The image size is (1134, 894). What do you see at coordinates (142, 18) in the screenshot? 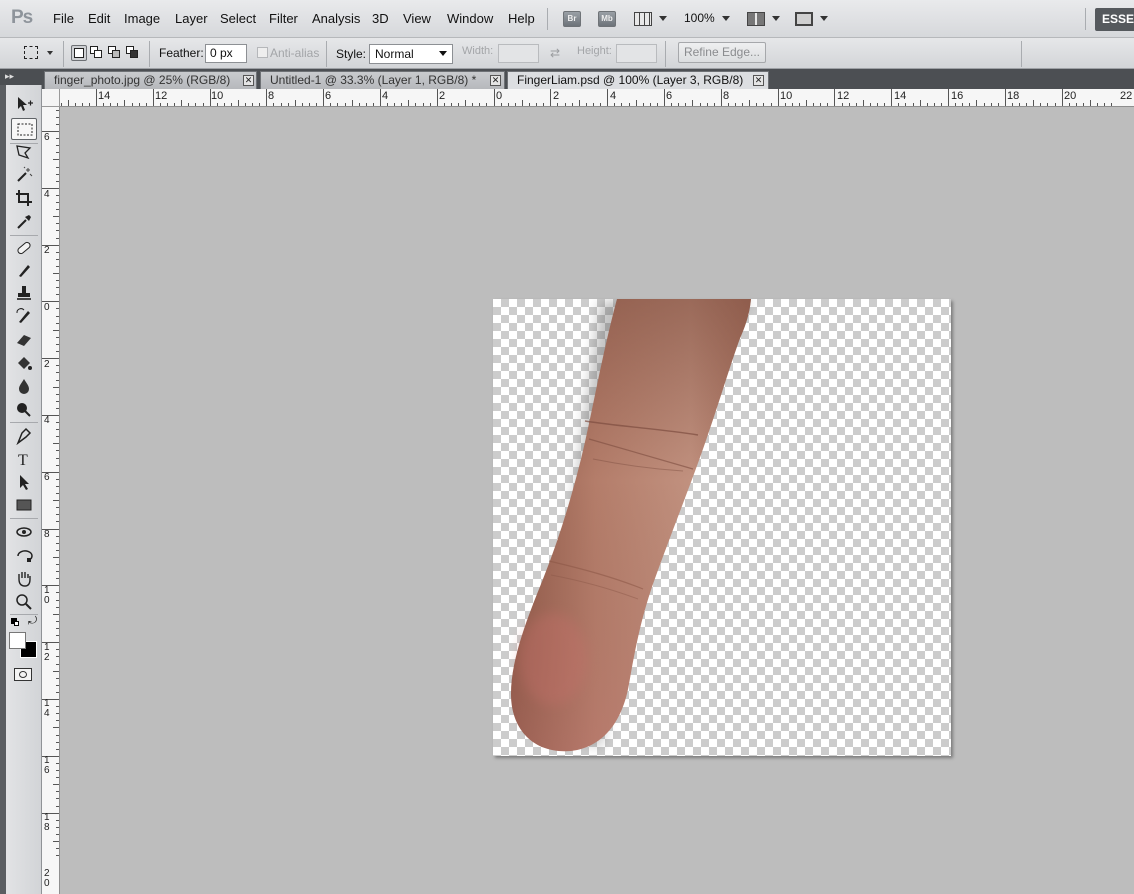
I see `menu-image: Image` at bounding box center [142, 18].